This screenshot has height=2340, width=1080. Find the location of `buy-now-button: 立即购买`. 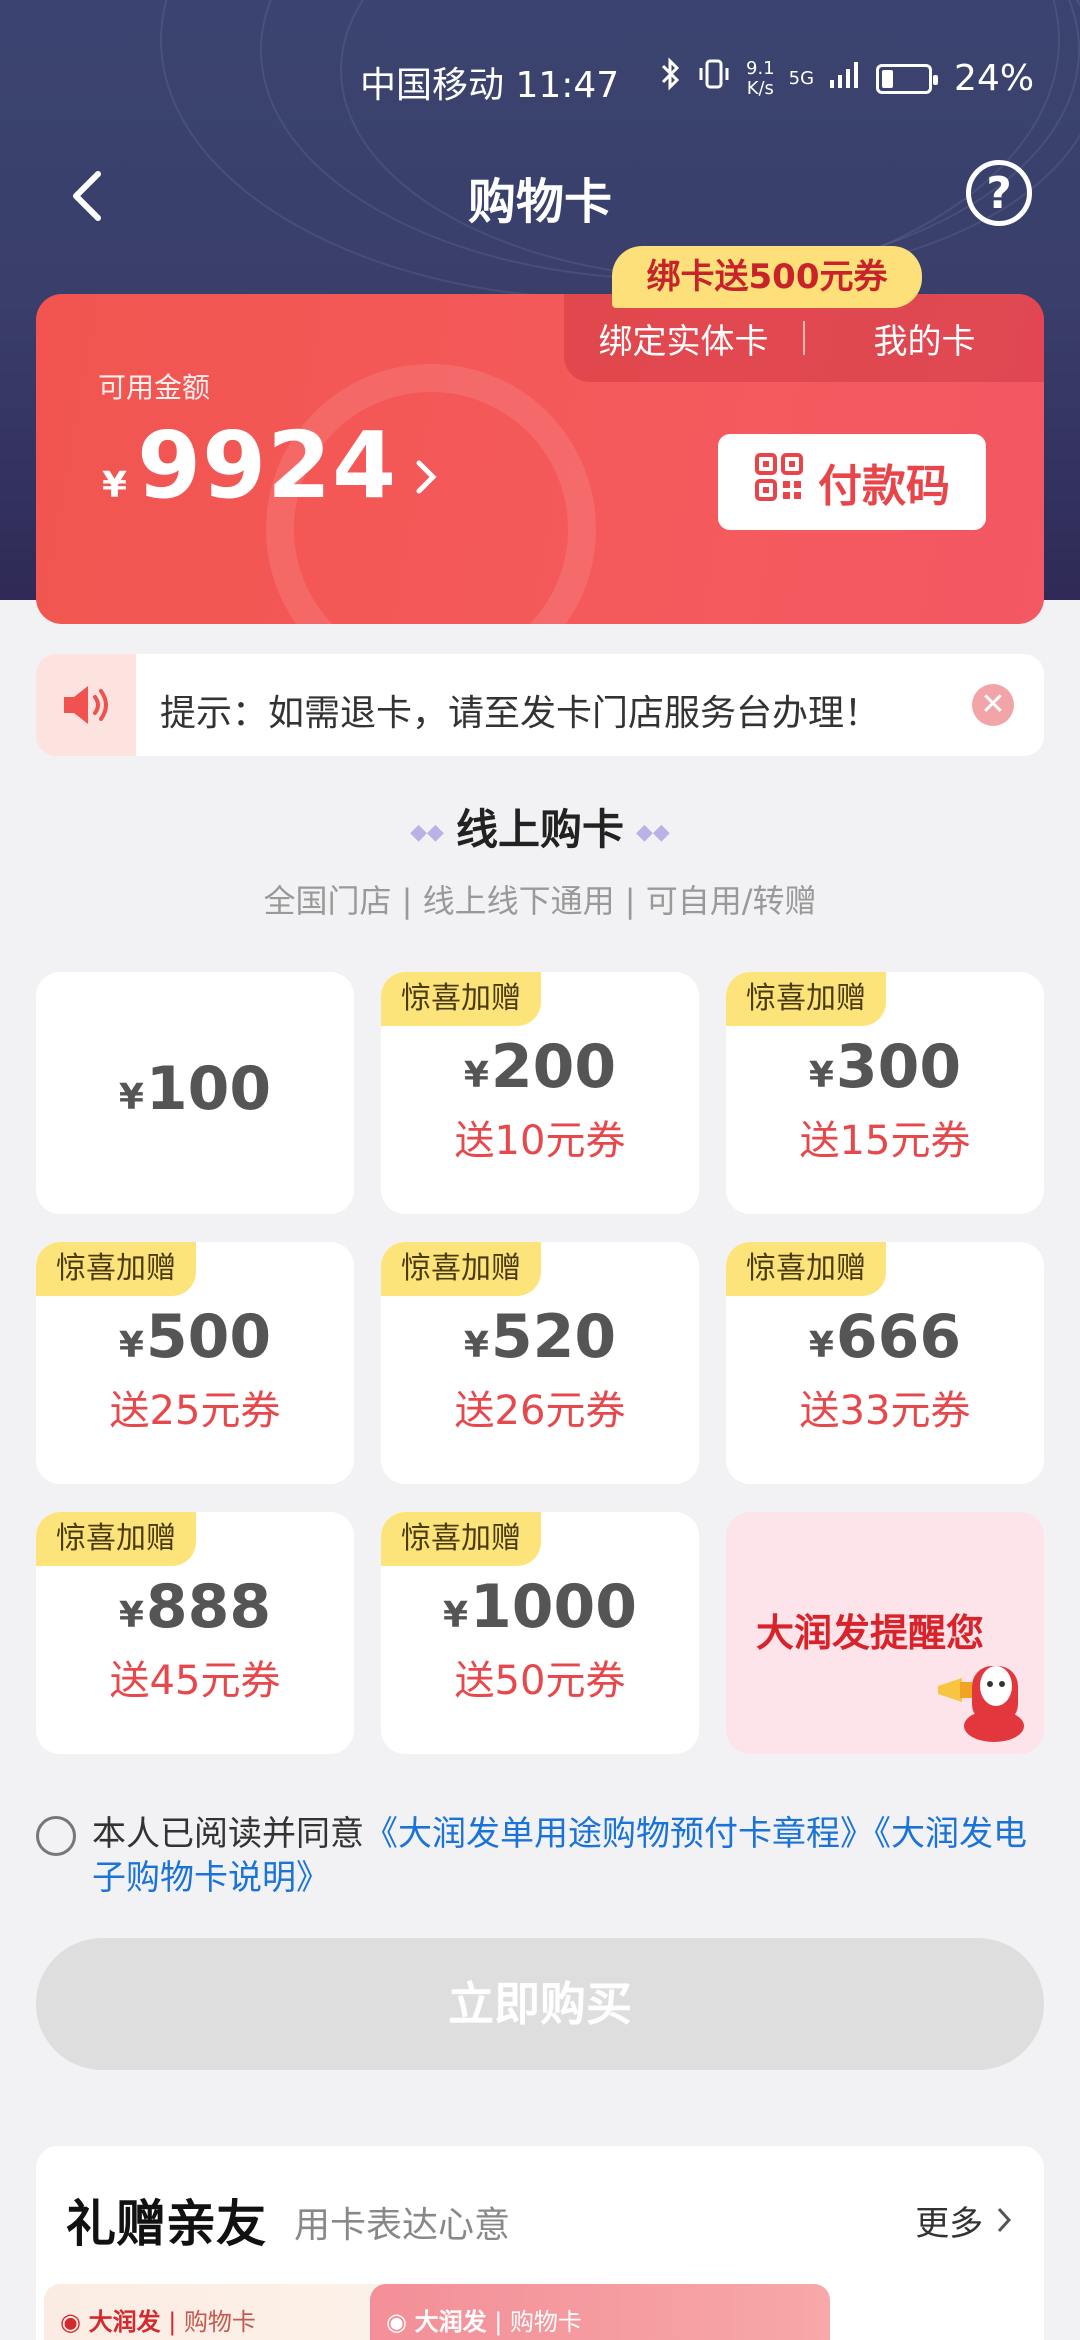

buy-now-button: 立即购买 is located at coordinates (540, 2004).